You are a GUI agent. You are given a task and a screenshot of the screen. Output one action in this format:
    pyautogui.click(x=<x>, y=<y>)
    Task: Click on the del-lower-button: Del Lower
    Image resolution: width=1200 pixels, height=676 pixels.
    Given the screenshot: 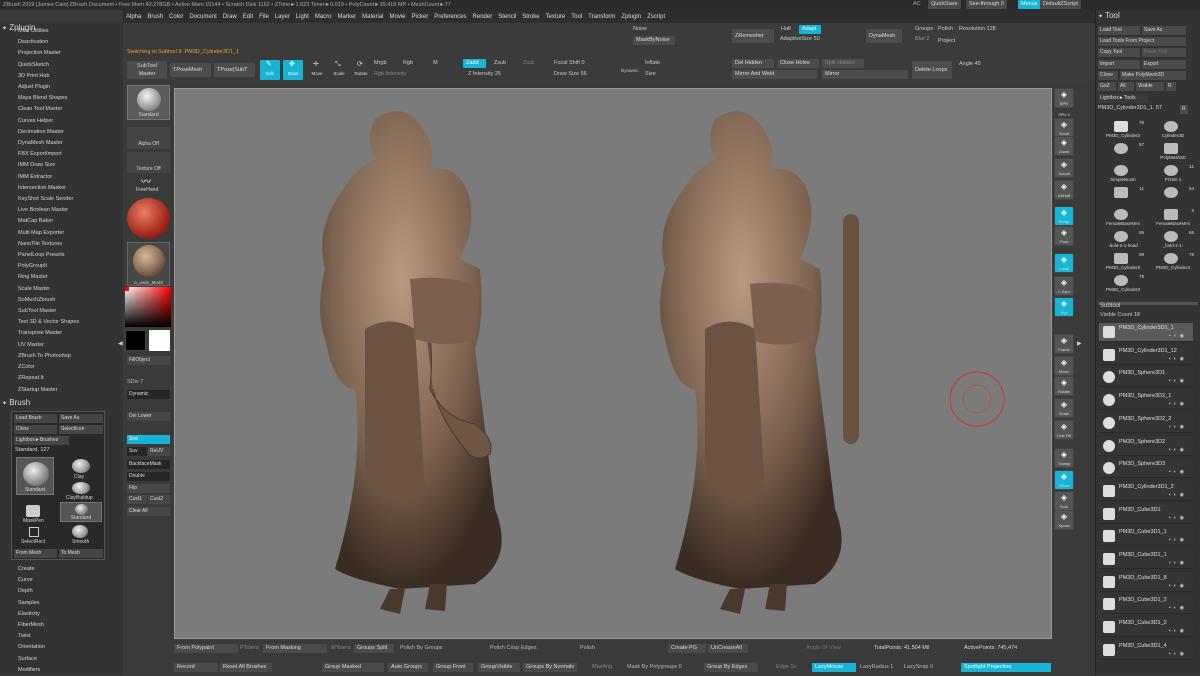 What is the action you would take?
    pyautogui.click(x=148, y=416)
    